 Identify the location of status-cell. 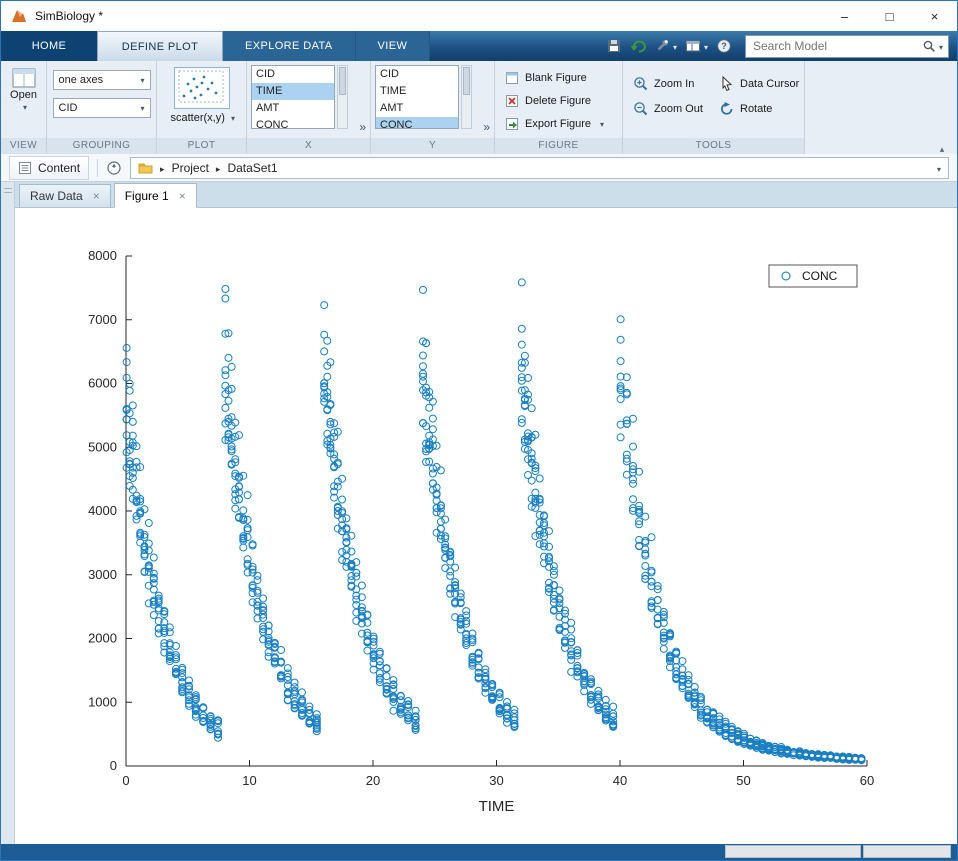
(907, 851).